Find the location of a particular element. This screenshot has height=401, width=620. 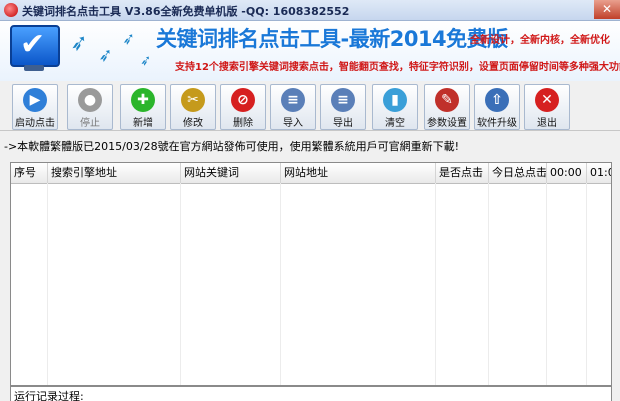

column-header-engine: 搜索引擎地址 is located at coordinates (114, 173).